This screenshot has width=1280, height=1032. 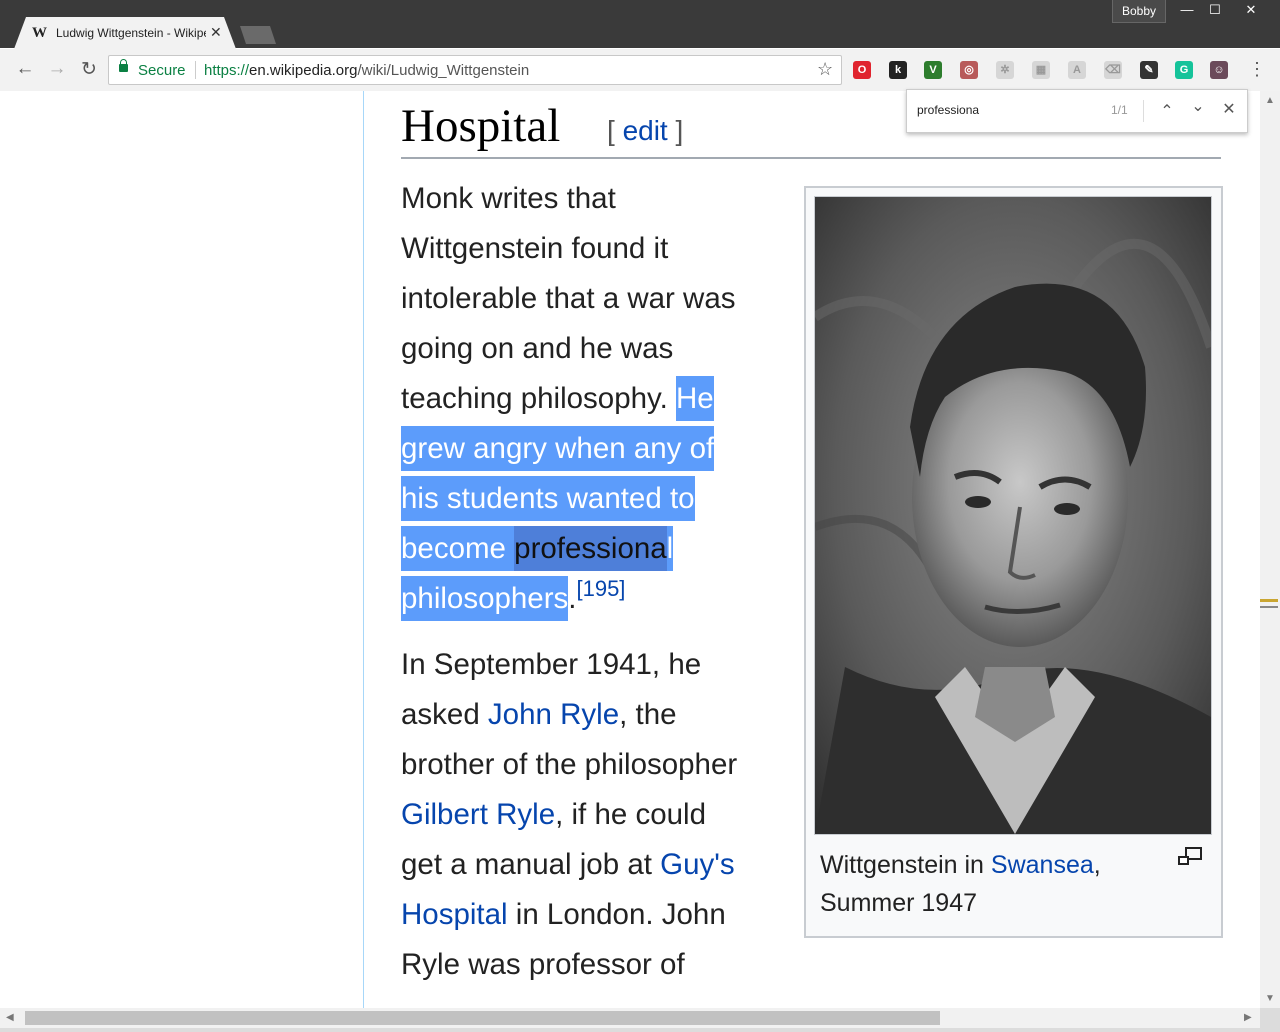 What do you see at coordinates (89, 69) in the screenshot?
I see `reload-button: ↻` at bounding box center [89, 69].